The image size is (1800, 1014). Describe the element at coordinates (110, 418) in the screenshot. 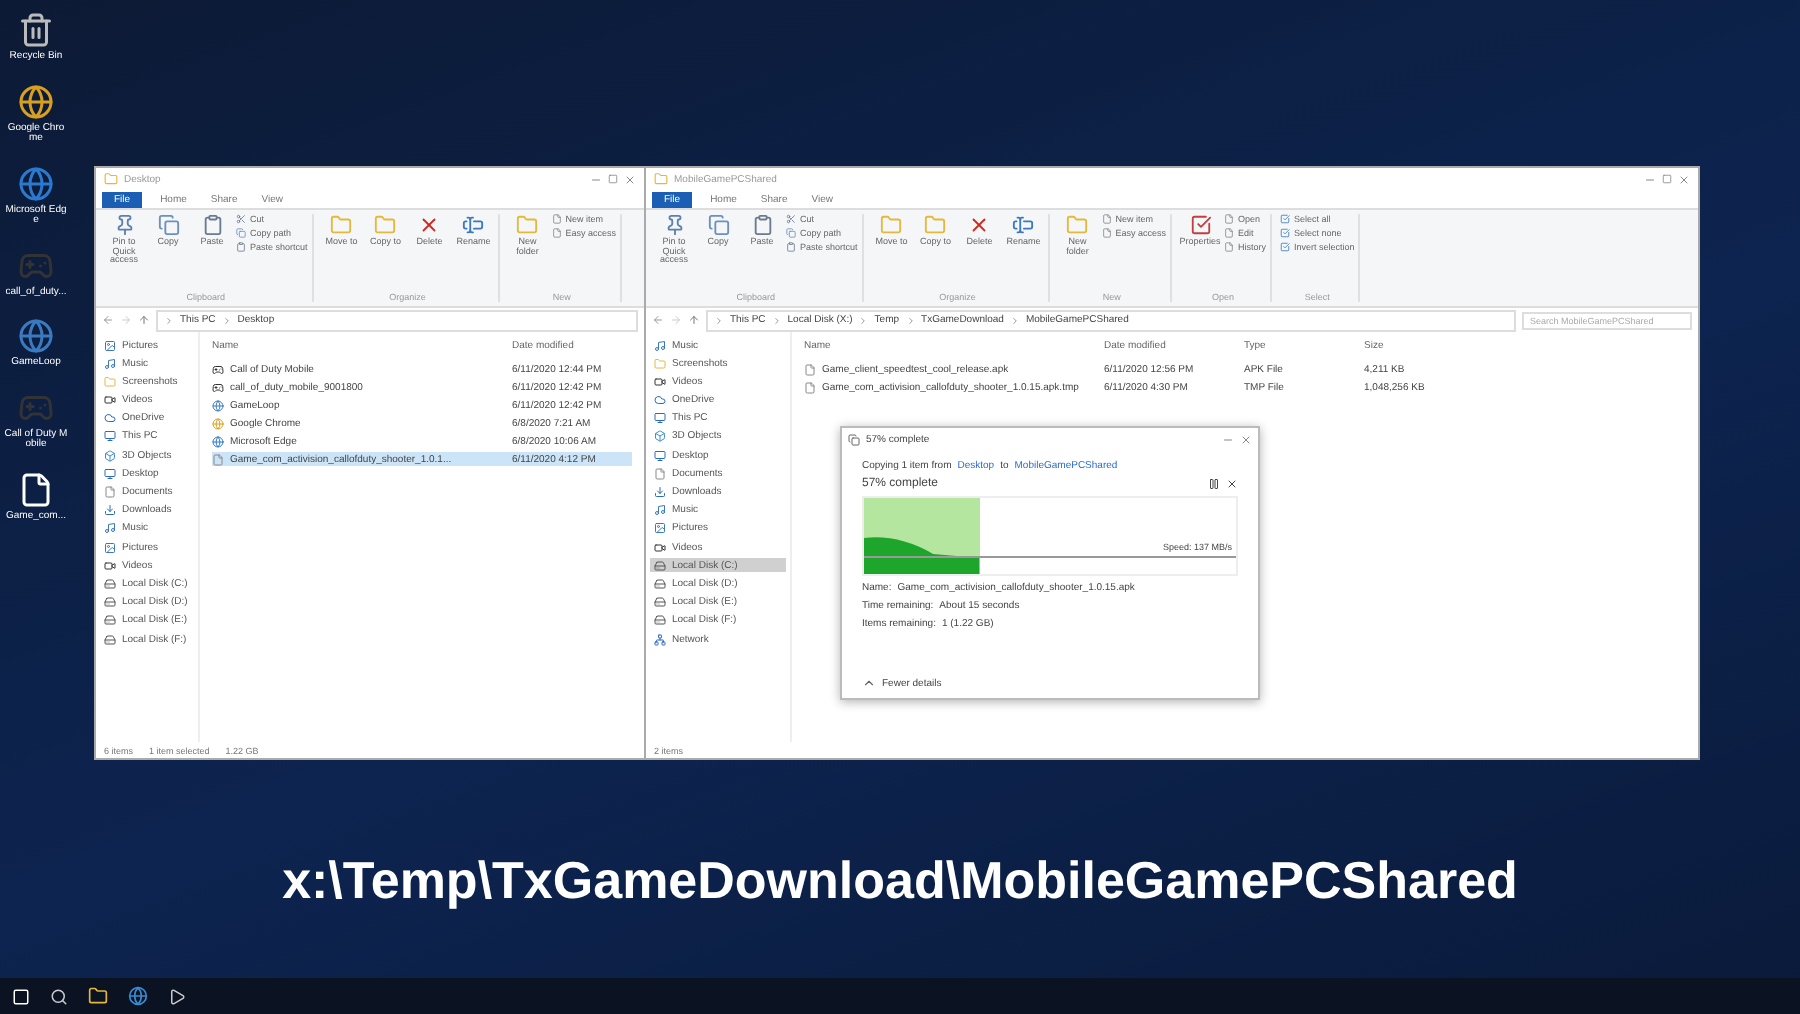

I see `cloud-icon` at that location.